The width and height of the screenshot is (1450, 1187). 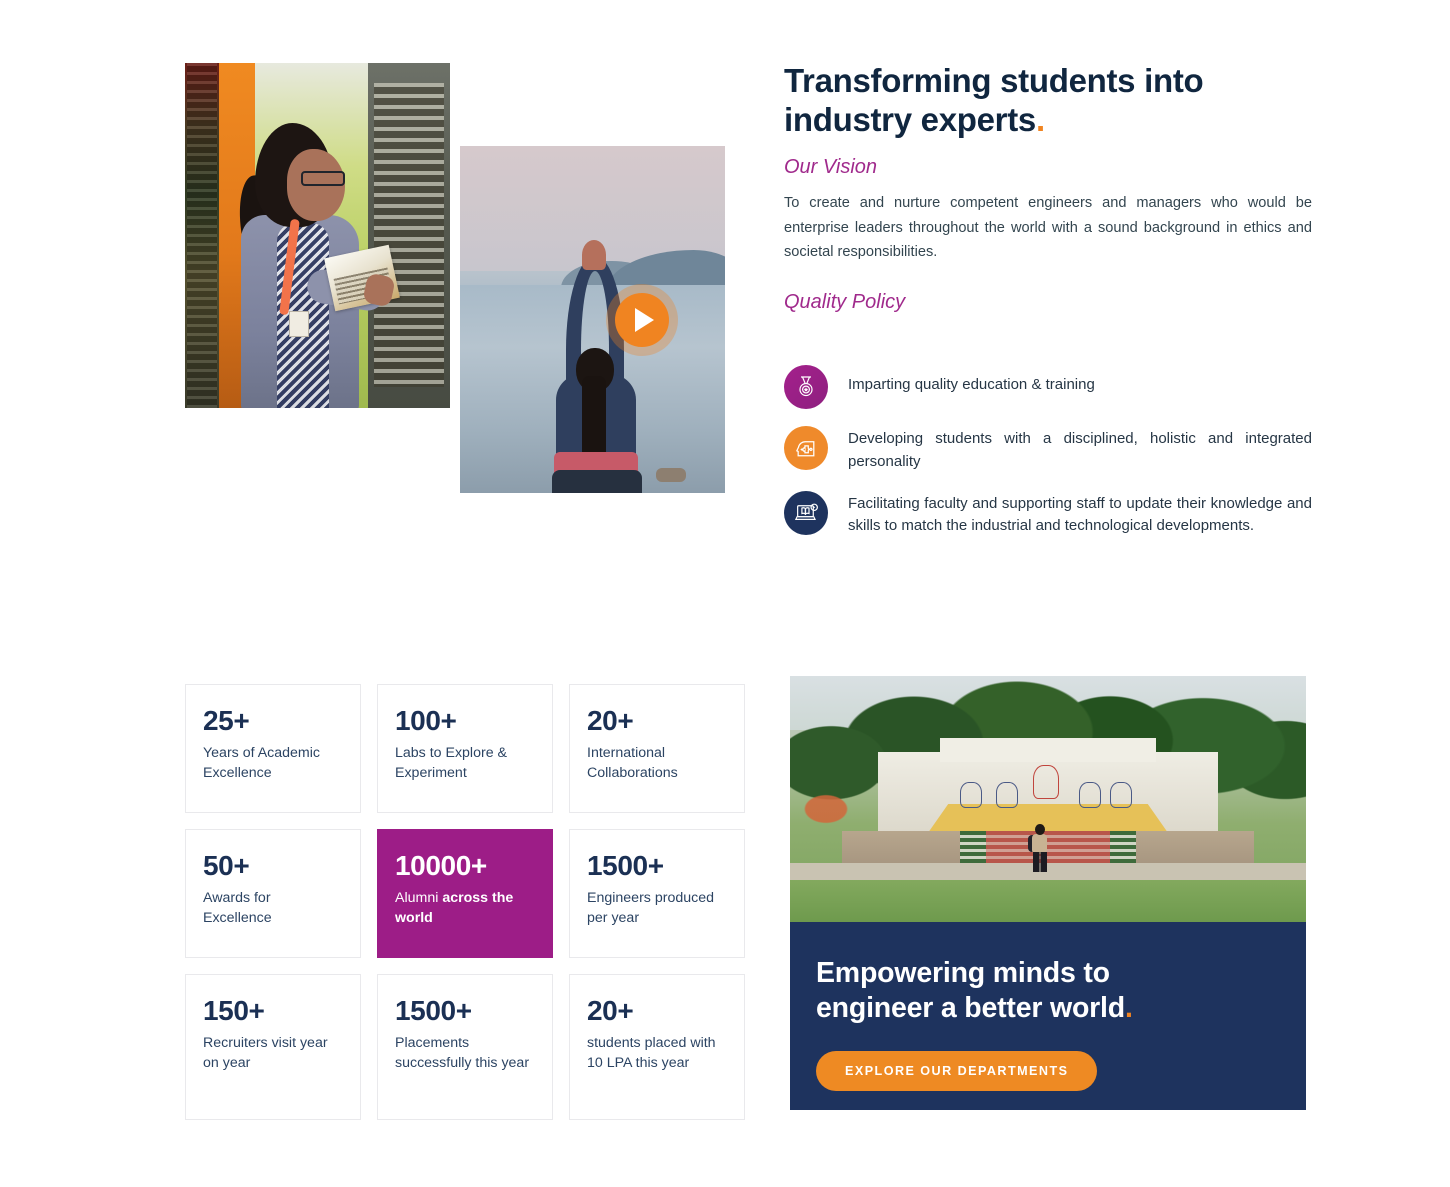 I want to click on stat-card: 50+ Awards for Excellence, so click(x=273, y=893).